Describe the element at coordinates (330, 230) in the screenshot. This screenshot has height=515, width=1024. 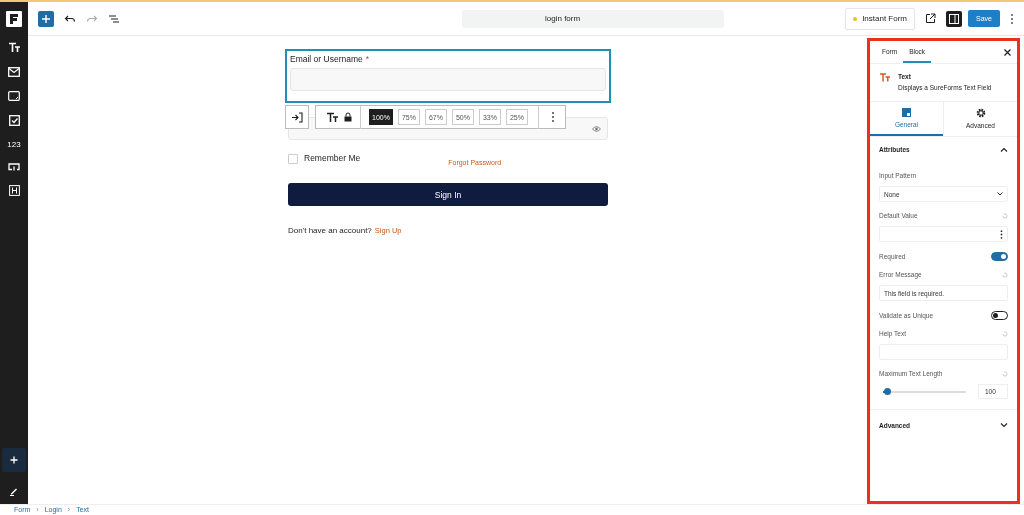
I see `signup-prompt: Don't have an account?` at that location.